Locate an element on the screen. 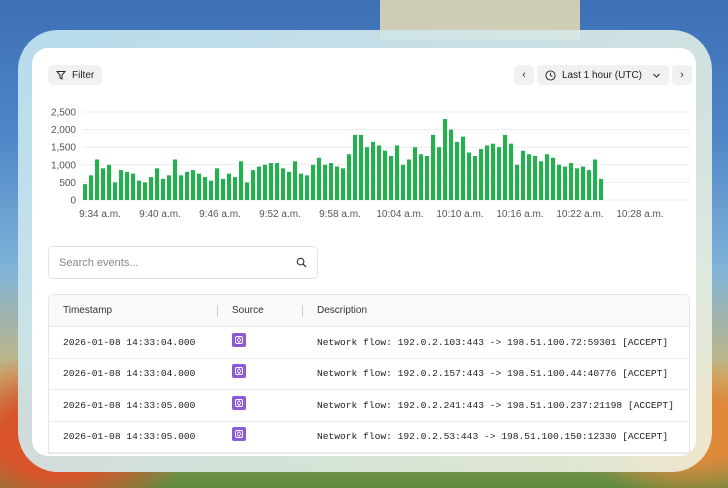  search-input is located at coordinates (169, 262).